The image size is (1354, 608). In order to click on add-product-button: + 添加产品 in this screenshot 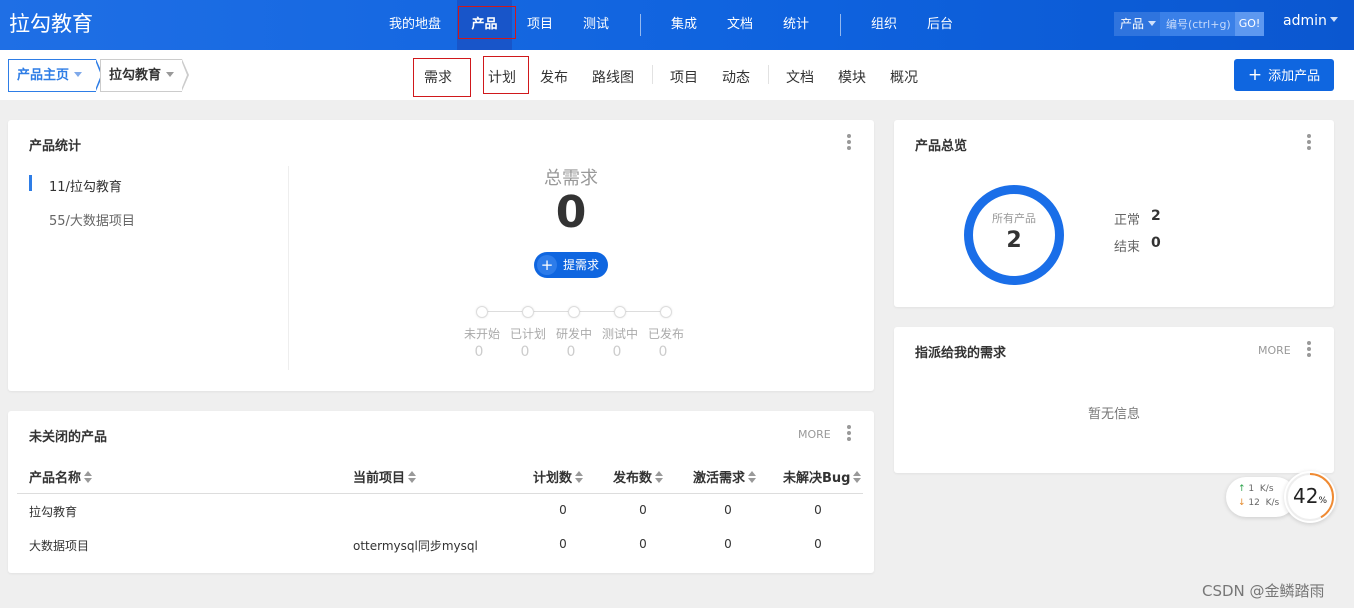, I will do `click(1284, 75)`.